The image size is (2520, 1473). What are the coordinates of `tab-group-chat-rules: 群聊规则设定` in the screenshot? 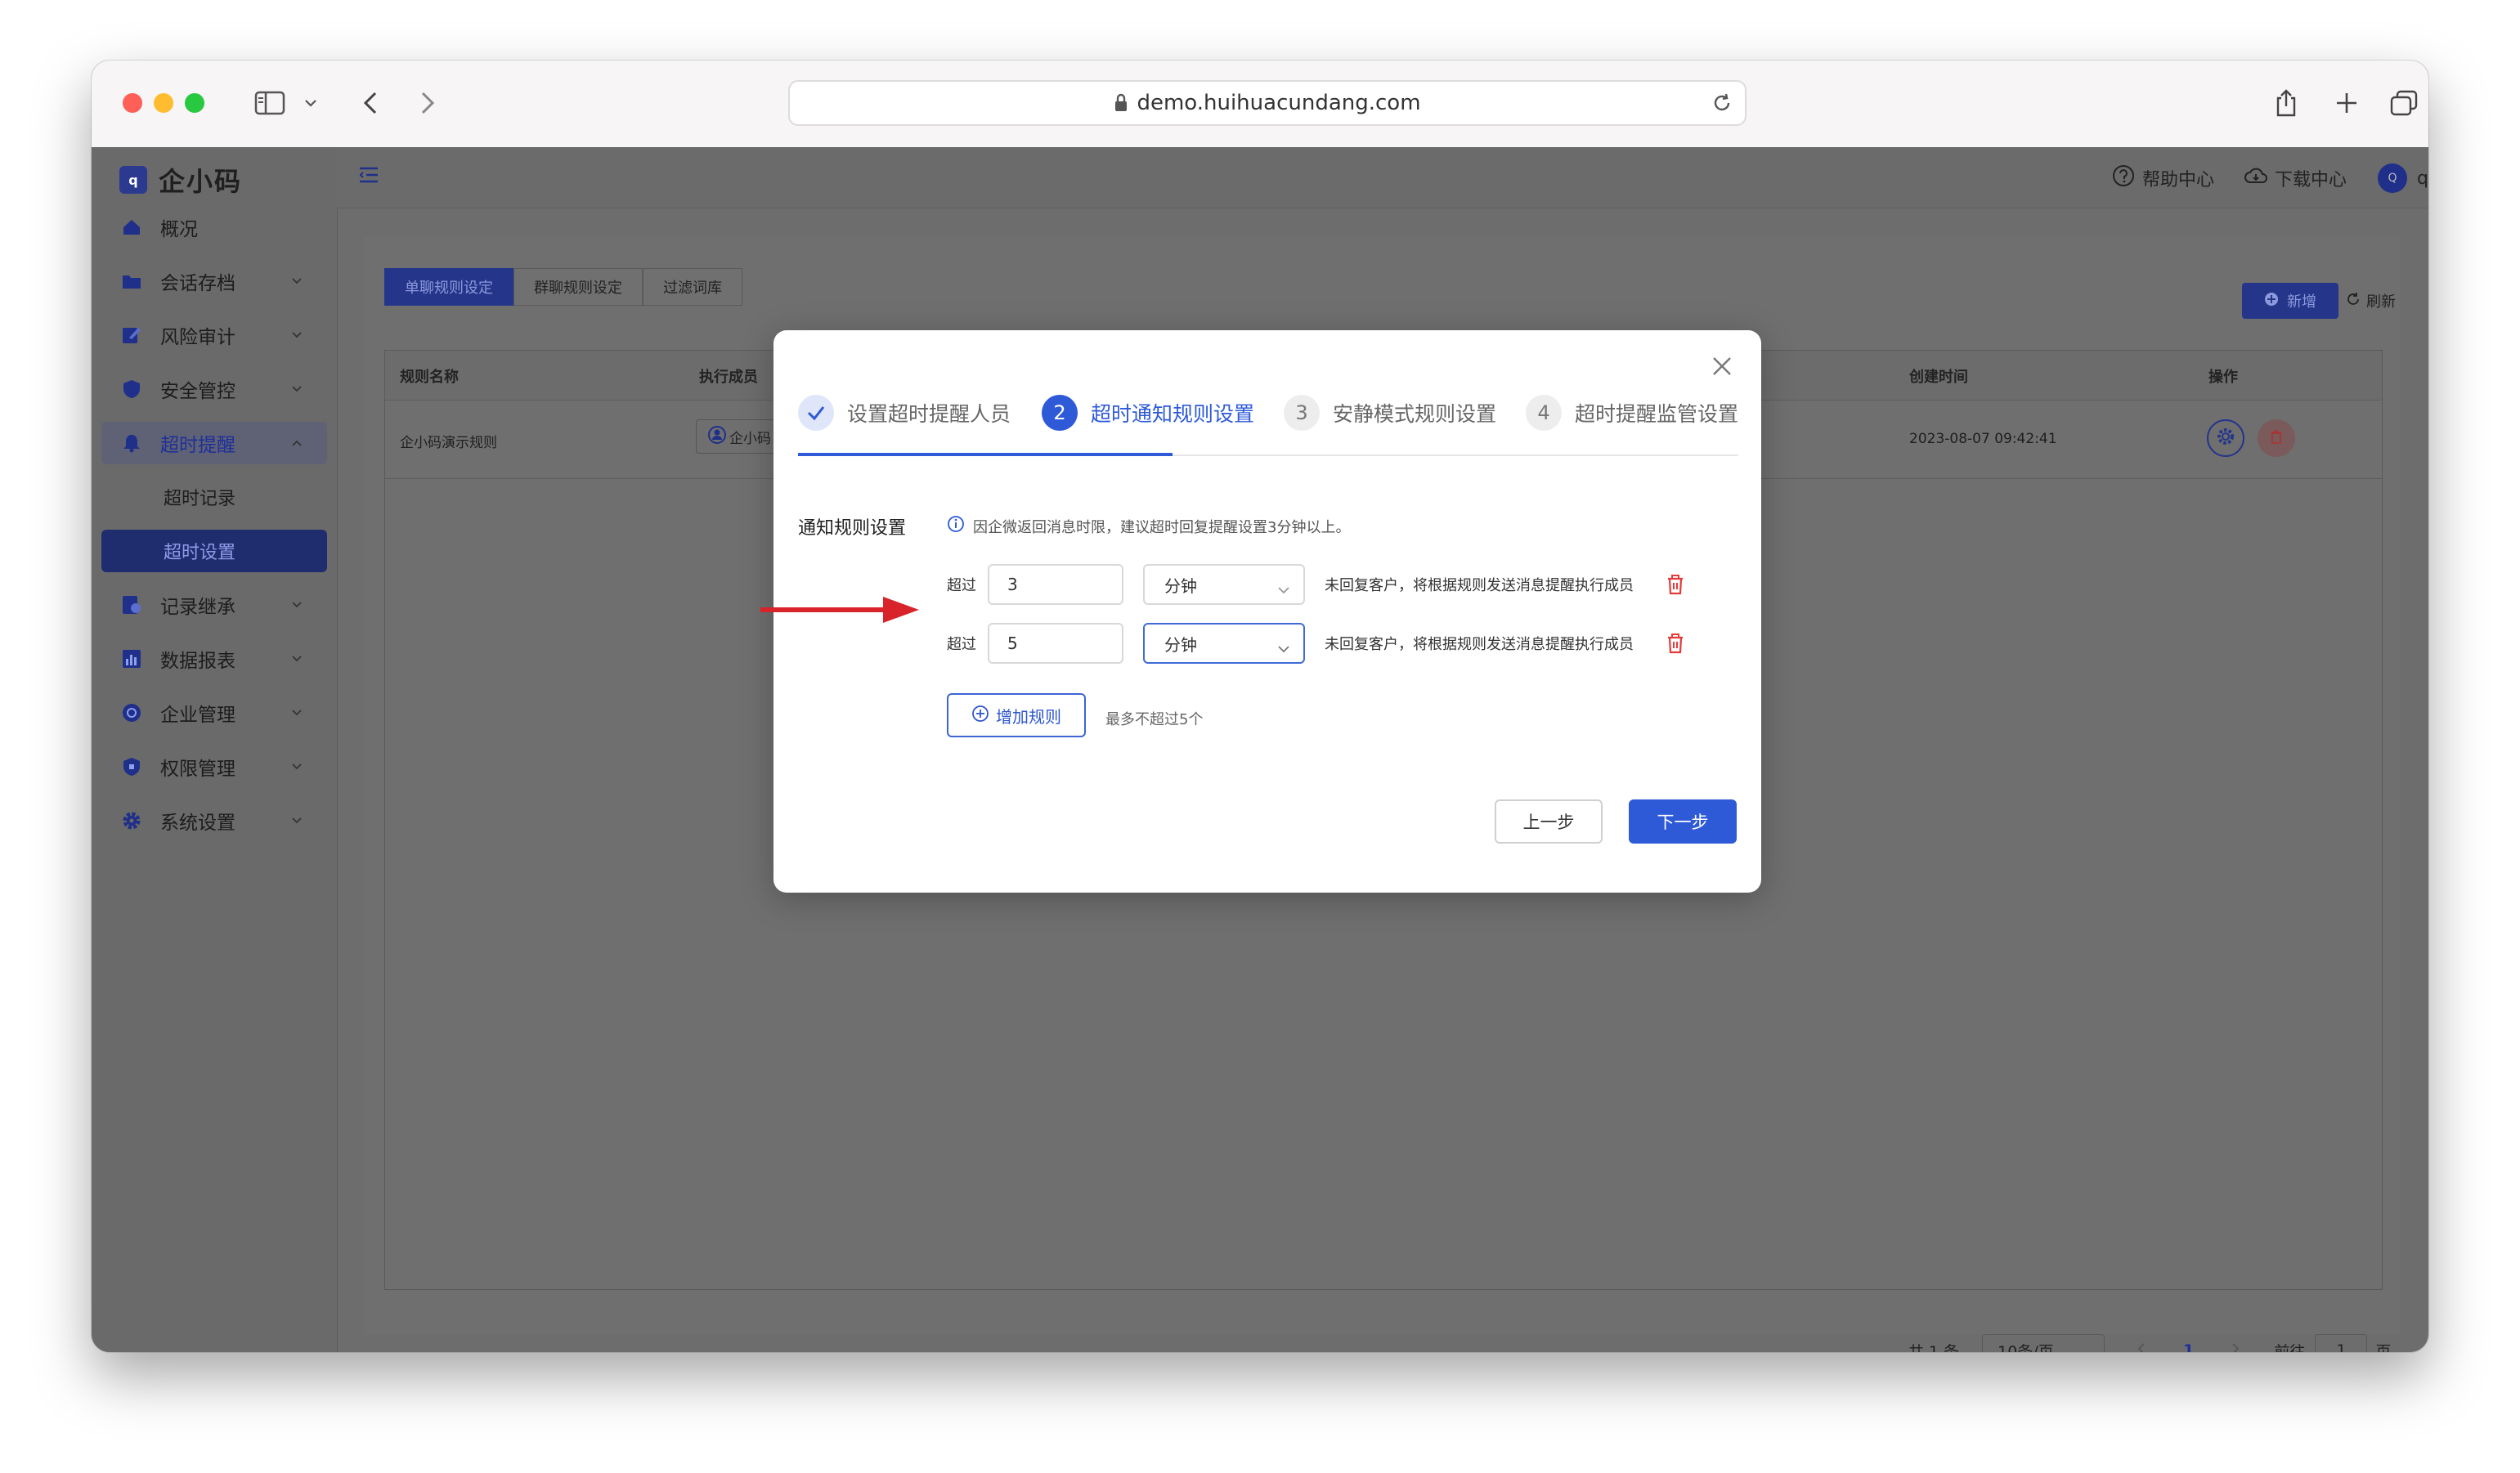 It's located at (578, 287).